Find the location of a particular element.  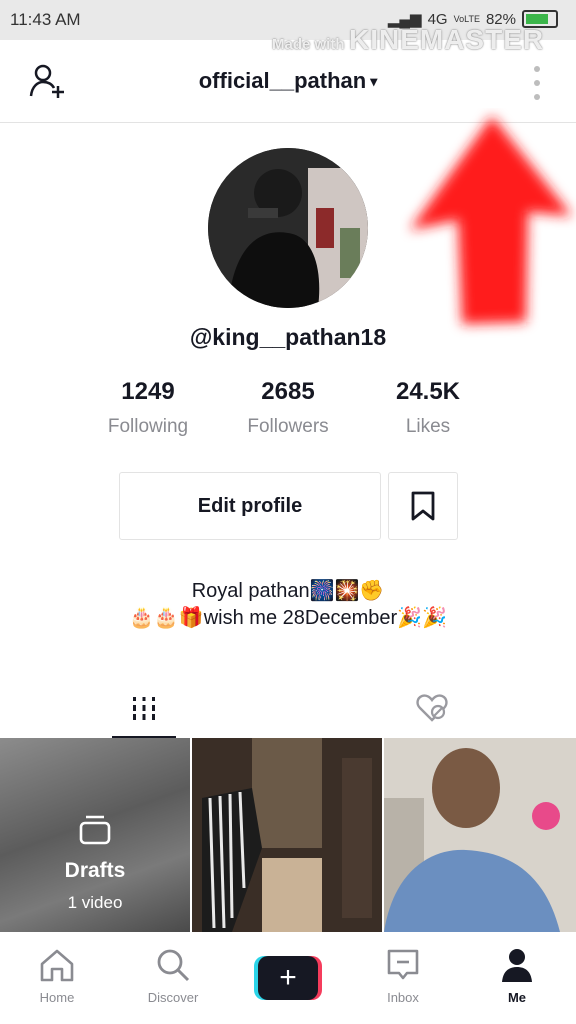

edit-profile-button: Edit profile is located at coordinates (250, 506).